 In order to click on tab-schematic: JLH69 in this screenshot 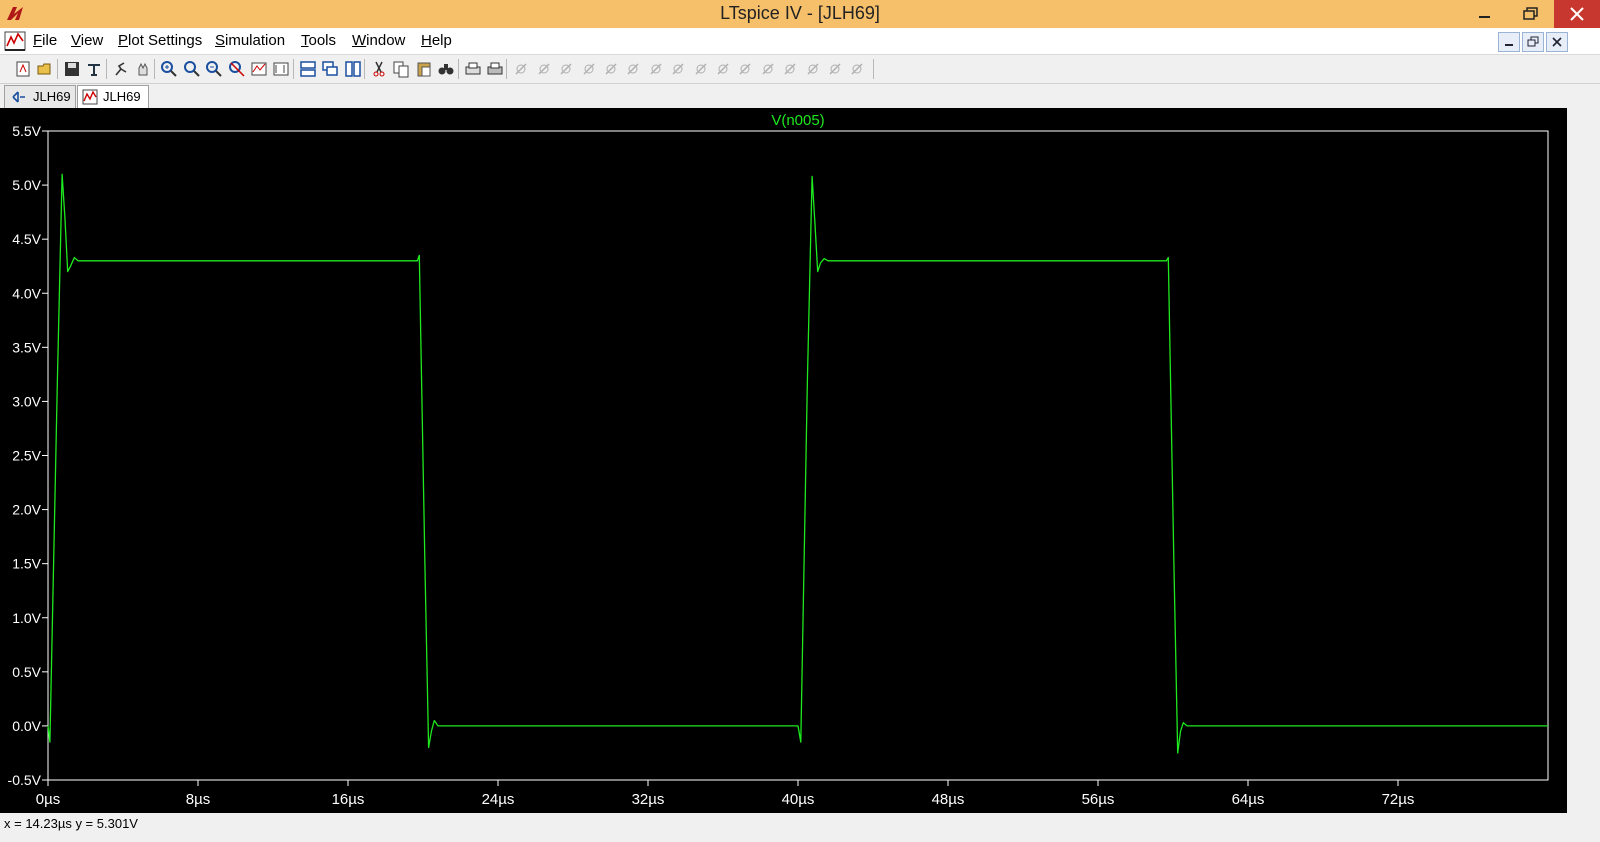, I will do `click(40, 97)`.